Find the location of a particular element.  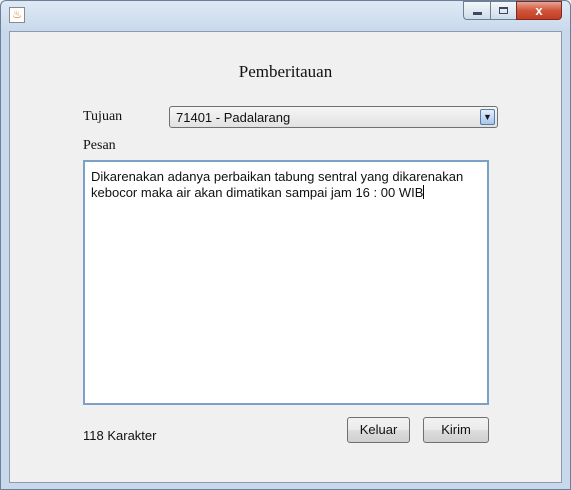

maximize-icon is located at coordinates (503, 10).